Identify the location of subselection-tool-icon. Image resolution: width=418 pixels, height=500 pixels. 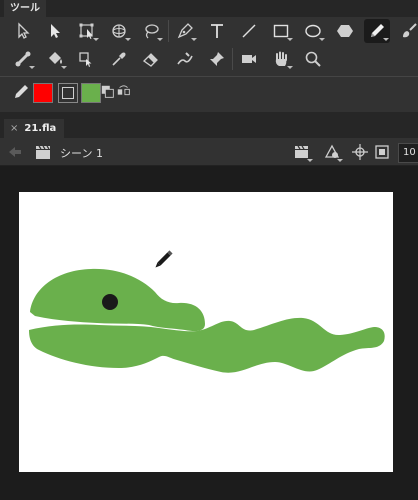
(55, 31).